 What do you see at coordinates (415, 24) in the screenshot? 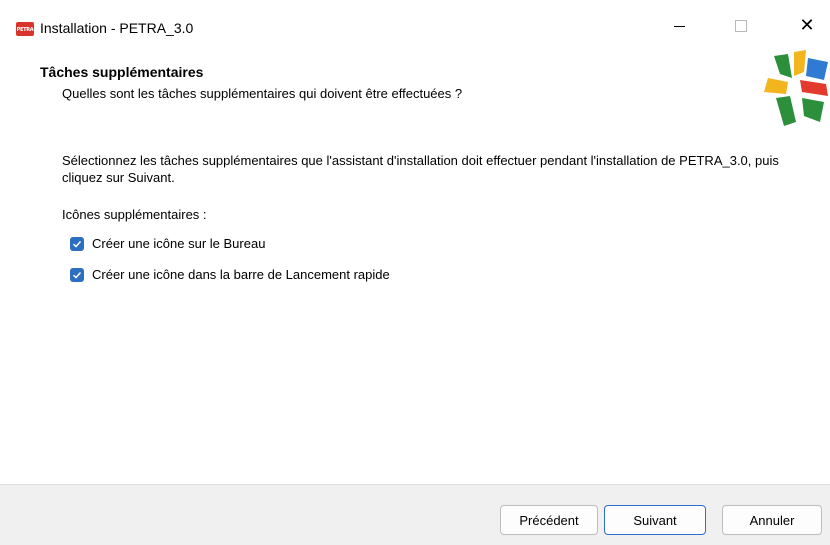
I see `title-bar: PETRA Installation - PETRA_3.0 ✕` at bounding box center [415, 24].